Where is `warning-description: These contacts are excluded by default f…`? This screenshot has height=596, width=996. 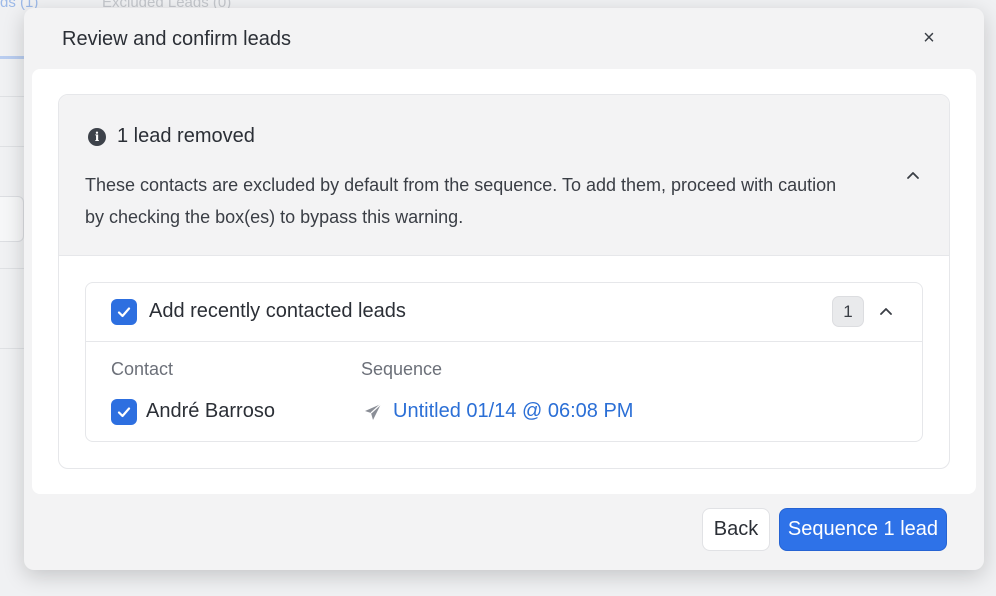 warning-description: These contacts are excluded by default f… is located at coordinates (461, 201).